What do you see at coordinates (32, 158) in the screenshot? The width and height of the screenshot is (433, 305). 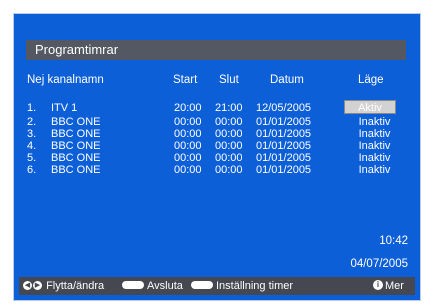 I see `timer-index: 5.` at bounding box center [32, 158].